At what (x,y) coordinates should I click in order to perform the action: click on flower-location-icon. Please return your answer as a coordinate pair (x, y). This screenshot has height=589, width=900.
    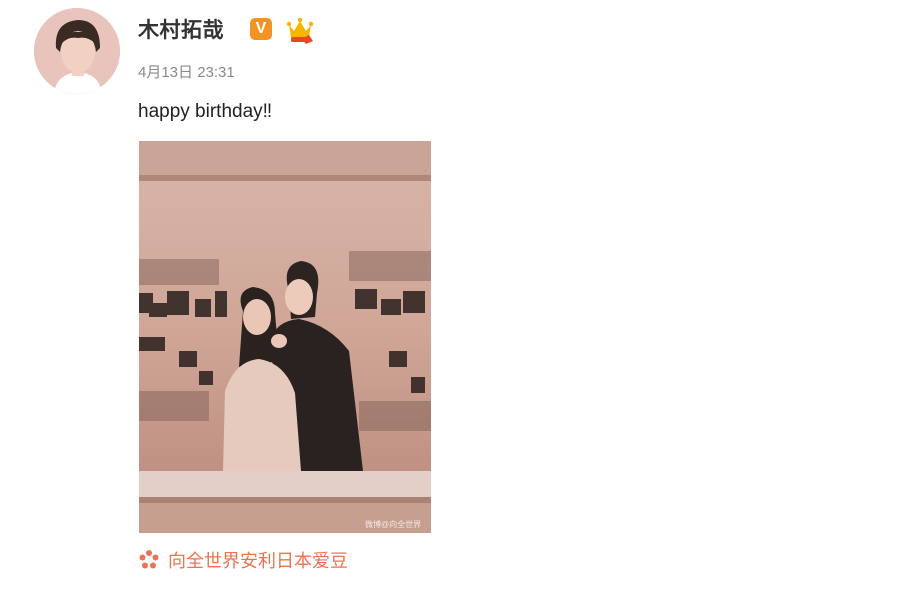
    Looking at the image, I should click on (149, 559).